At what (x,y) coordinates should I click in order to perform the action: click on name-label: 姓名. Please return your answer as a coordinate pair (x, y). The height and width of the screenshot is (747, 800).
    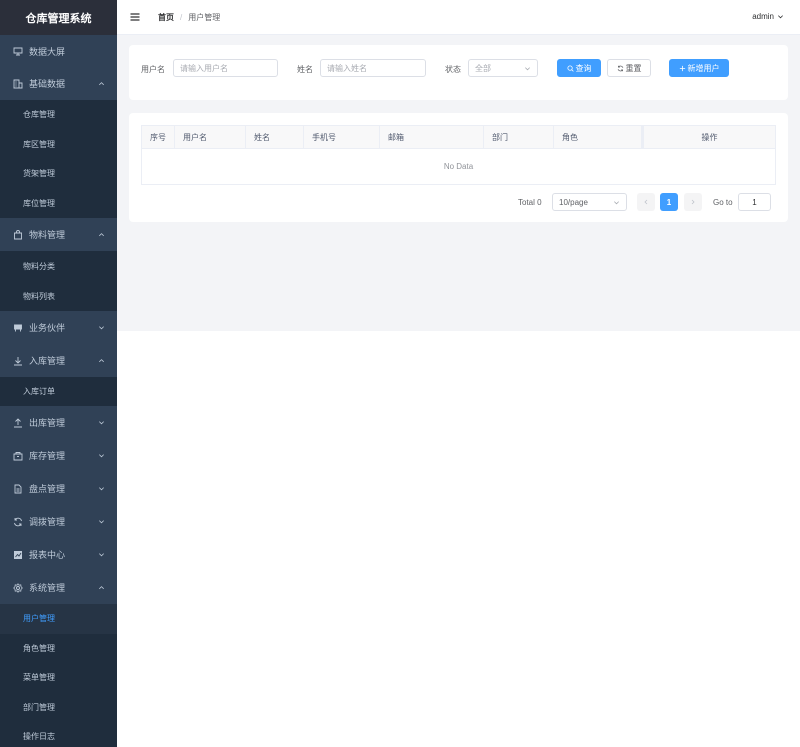
    Looking at the image, I should click on (305, 69).